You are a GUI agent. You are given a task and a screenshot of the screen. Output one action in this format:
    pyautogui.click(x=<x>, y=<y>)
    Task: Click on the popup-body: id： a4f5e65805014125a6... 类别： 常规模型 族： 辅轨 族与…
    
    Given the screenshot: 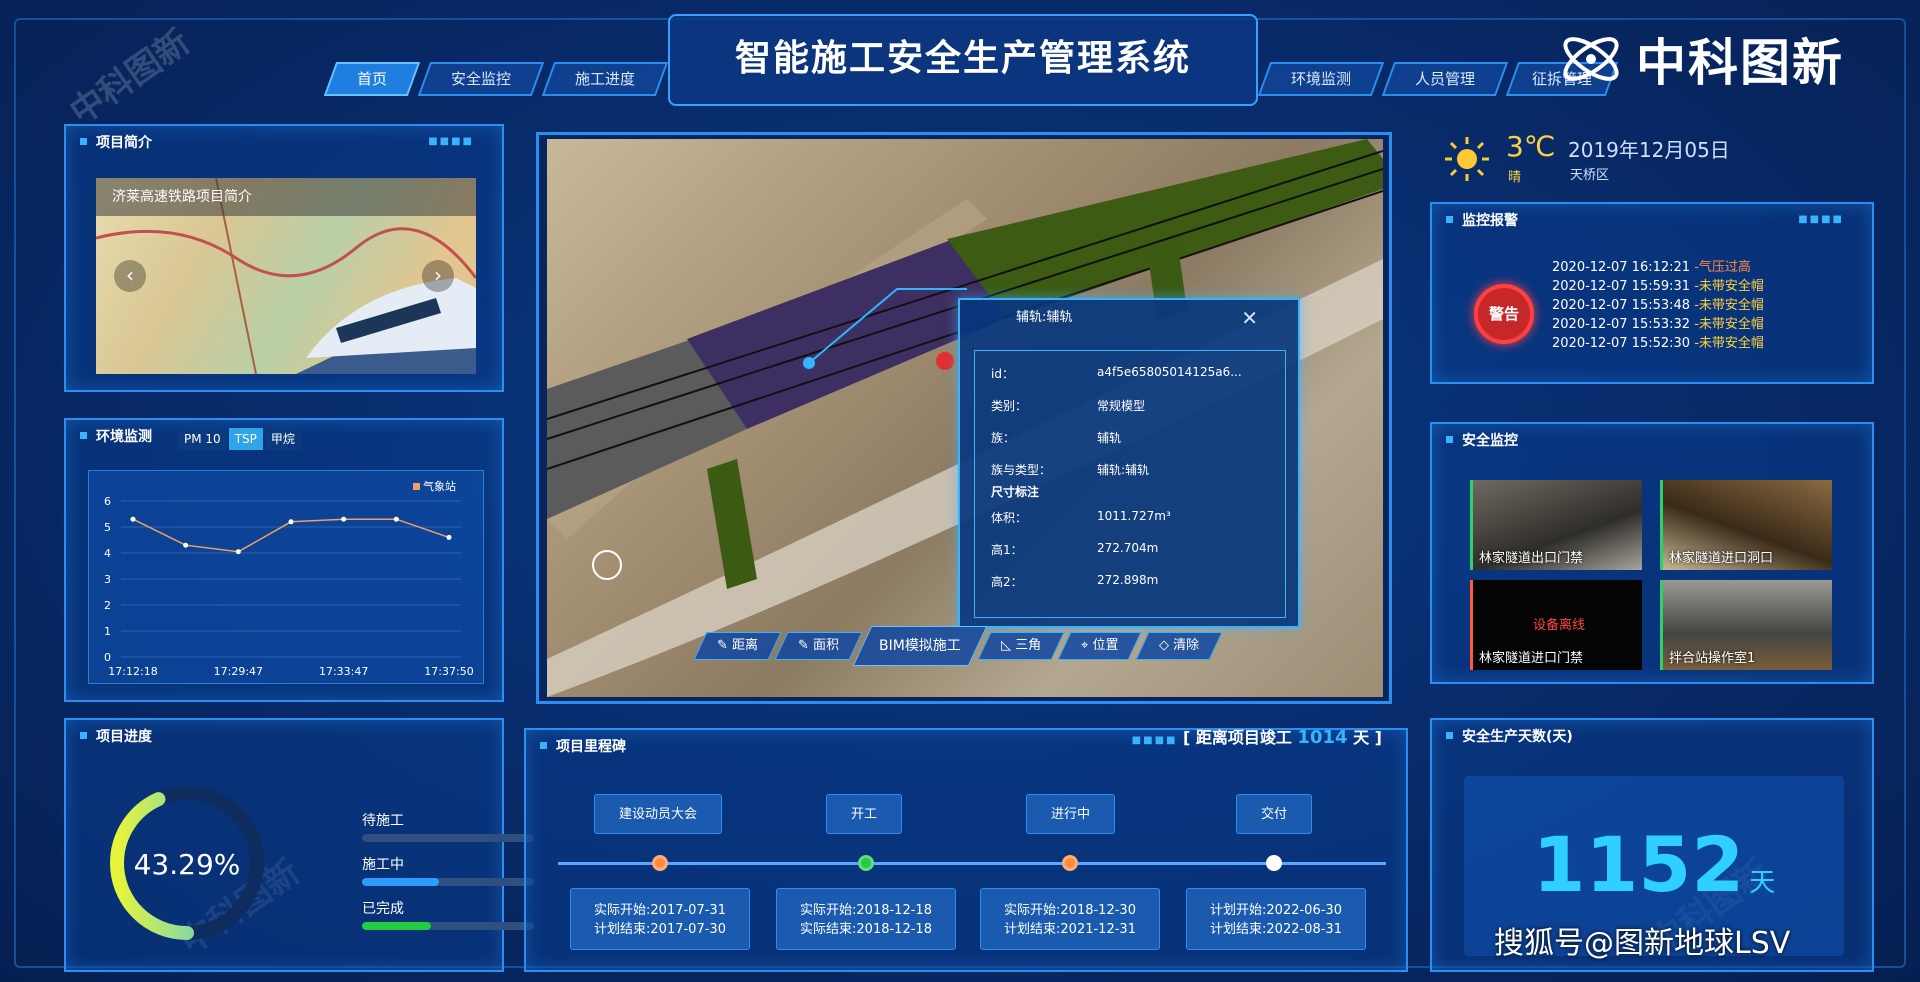 What is the action you would take?
    pyautogui.click(x=1130, y=484)
    